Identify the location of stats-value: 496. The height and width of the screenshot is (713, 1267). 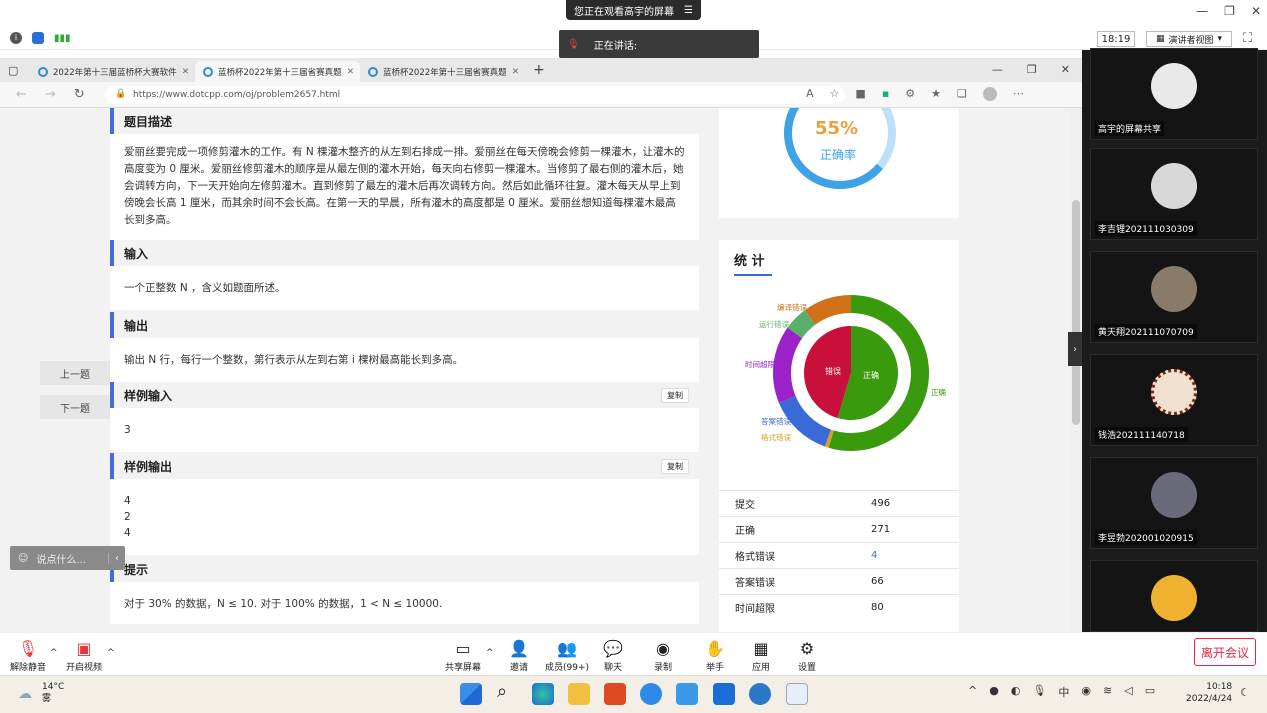
(881, 503).